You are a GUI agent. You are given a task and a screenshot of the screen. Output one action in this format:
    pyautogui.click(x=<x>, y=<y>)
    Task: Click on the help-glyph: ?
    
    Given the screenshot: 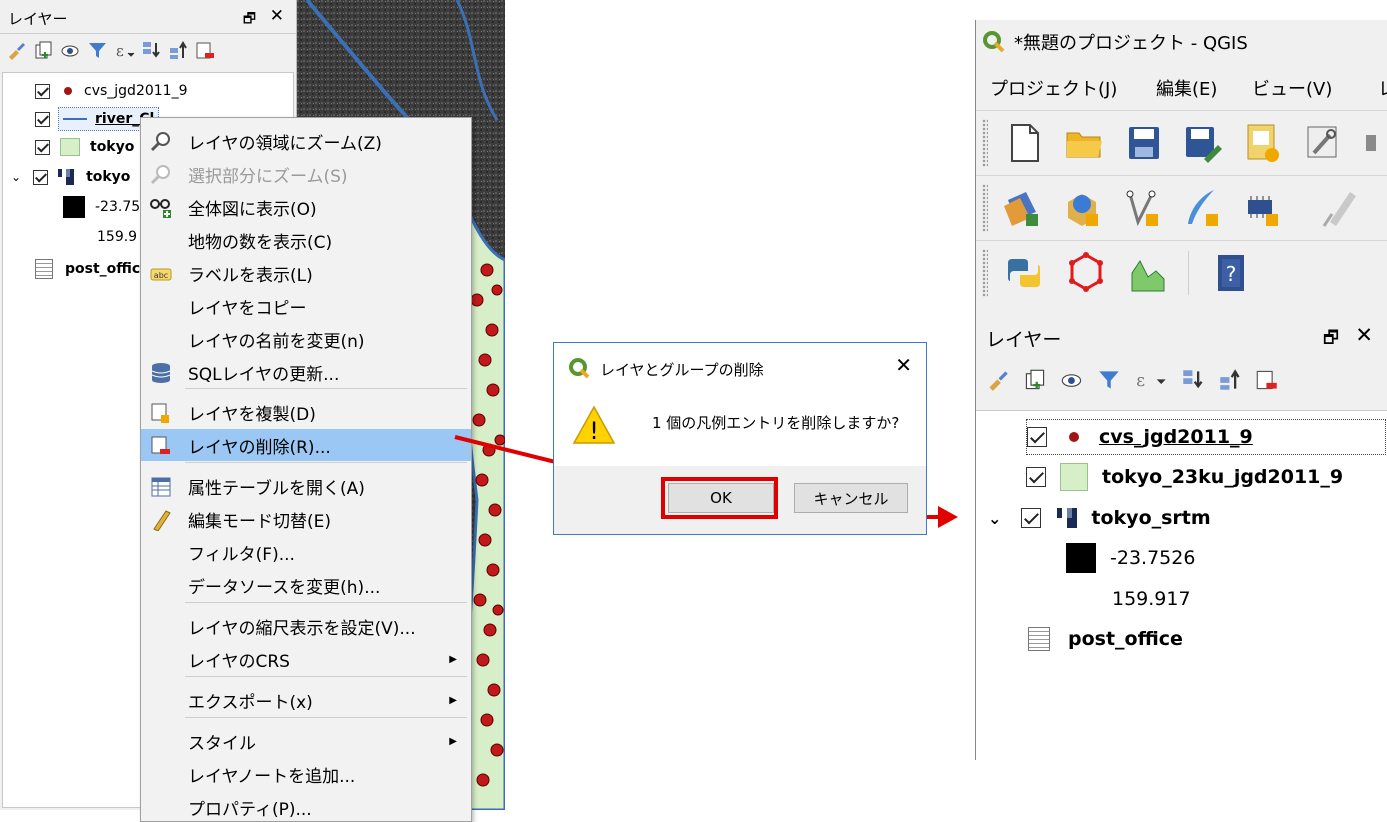 What is the action you would take?
    pyautogui.click(x=1231, y=274)
    